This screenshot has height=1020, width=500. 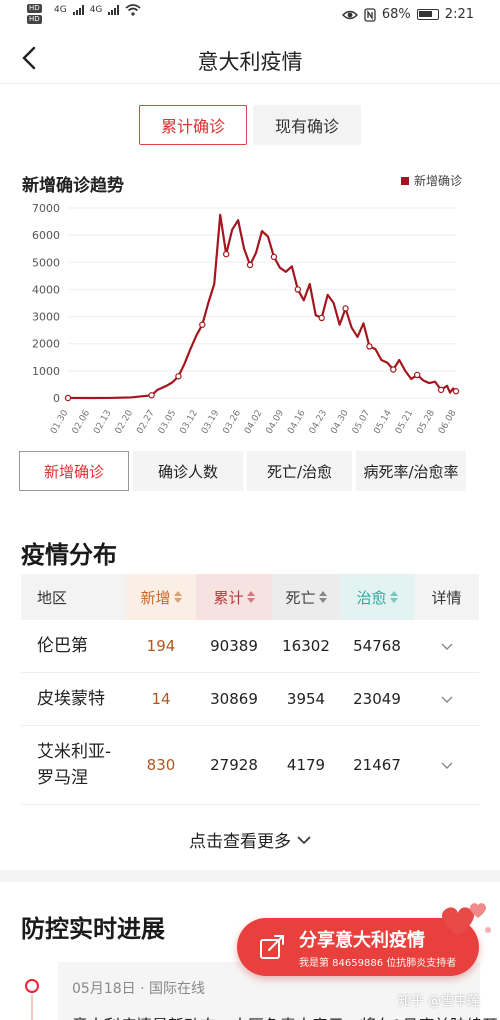 What do you see at coordinates (188, 471) in the screenshot?
I see `tab-confirmed-count: 确诊人数` at bounding box center [188, 471].